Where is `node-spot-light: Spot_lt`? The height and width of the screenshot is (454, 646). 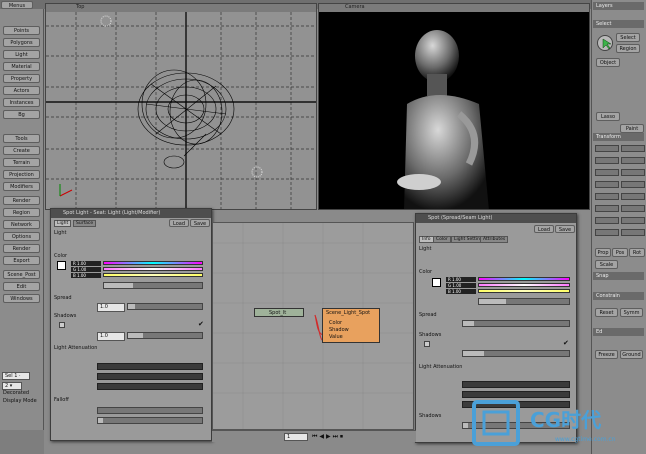 node-spot-light: Spot_lt is located at coordinates (279, 312).